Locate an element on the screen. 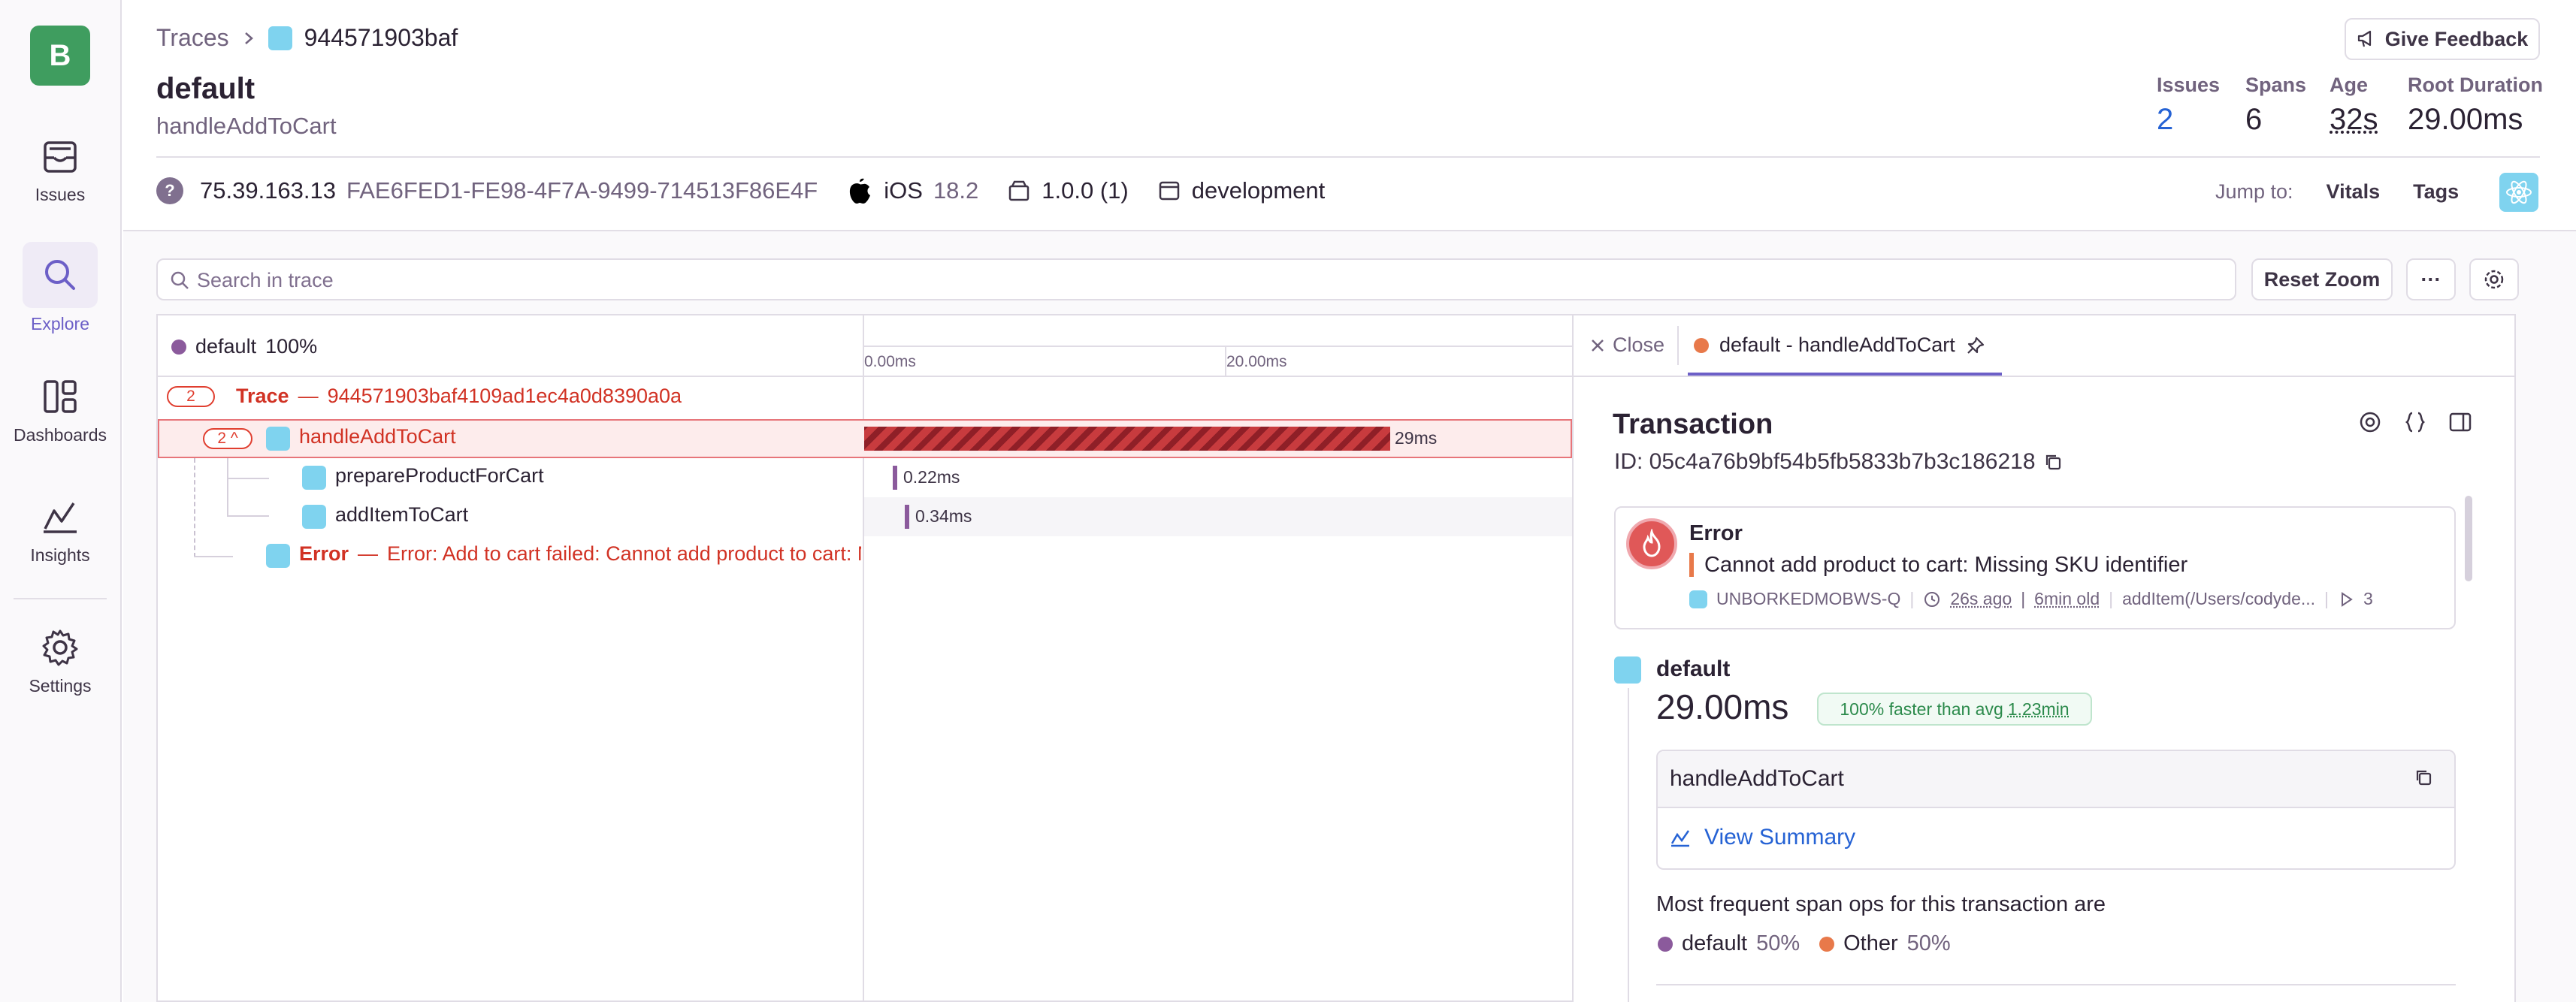  tree-branch-error is located at coordinates (214, 556).